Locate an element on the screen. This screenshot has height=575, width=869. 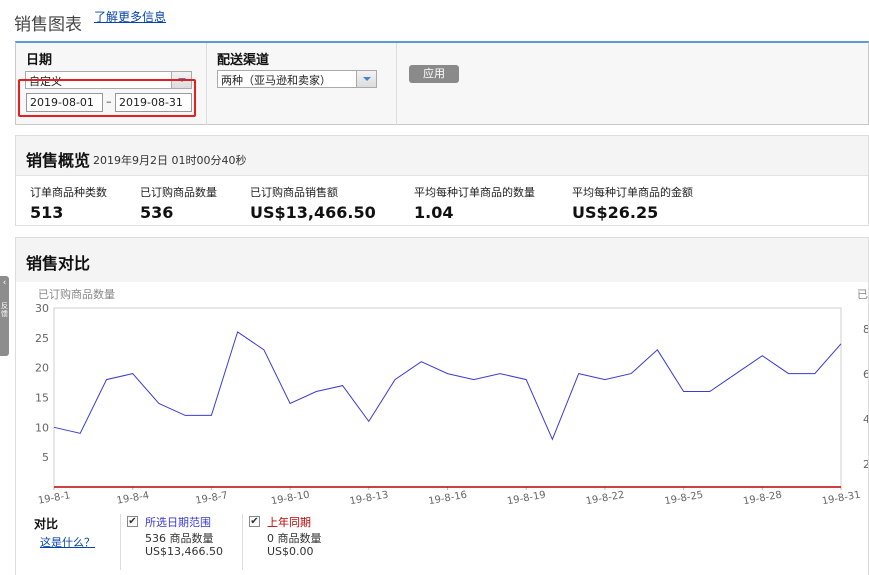
metric-label: 平均每种订单商品的金额 is located at coordinates (632, 192).